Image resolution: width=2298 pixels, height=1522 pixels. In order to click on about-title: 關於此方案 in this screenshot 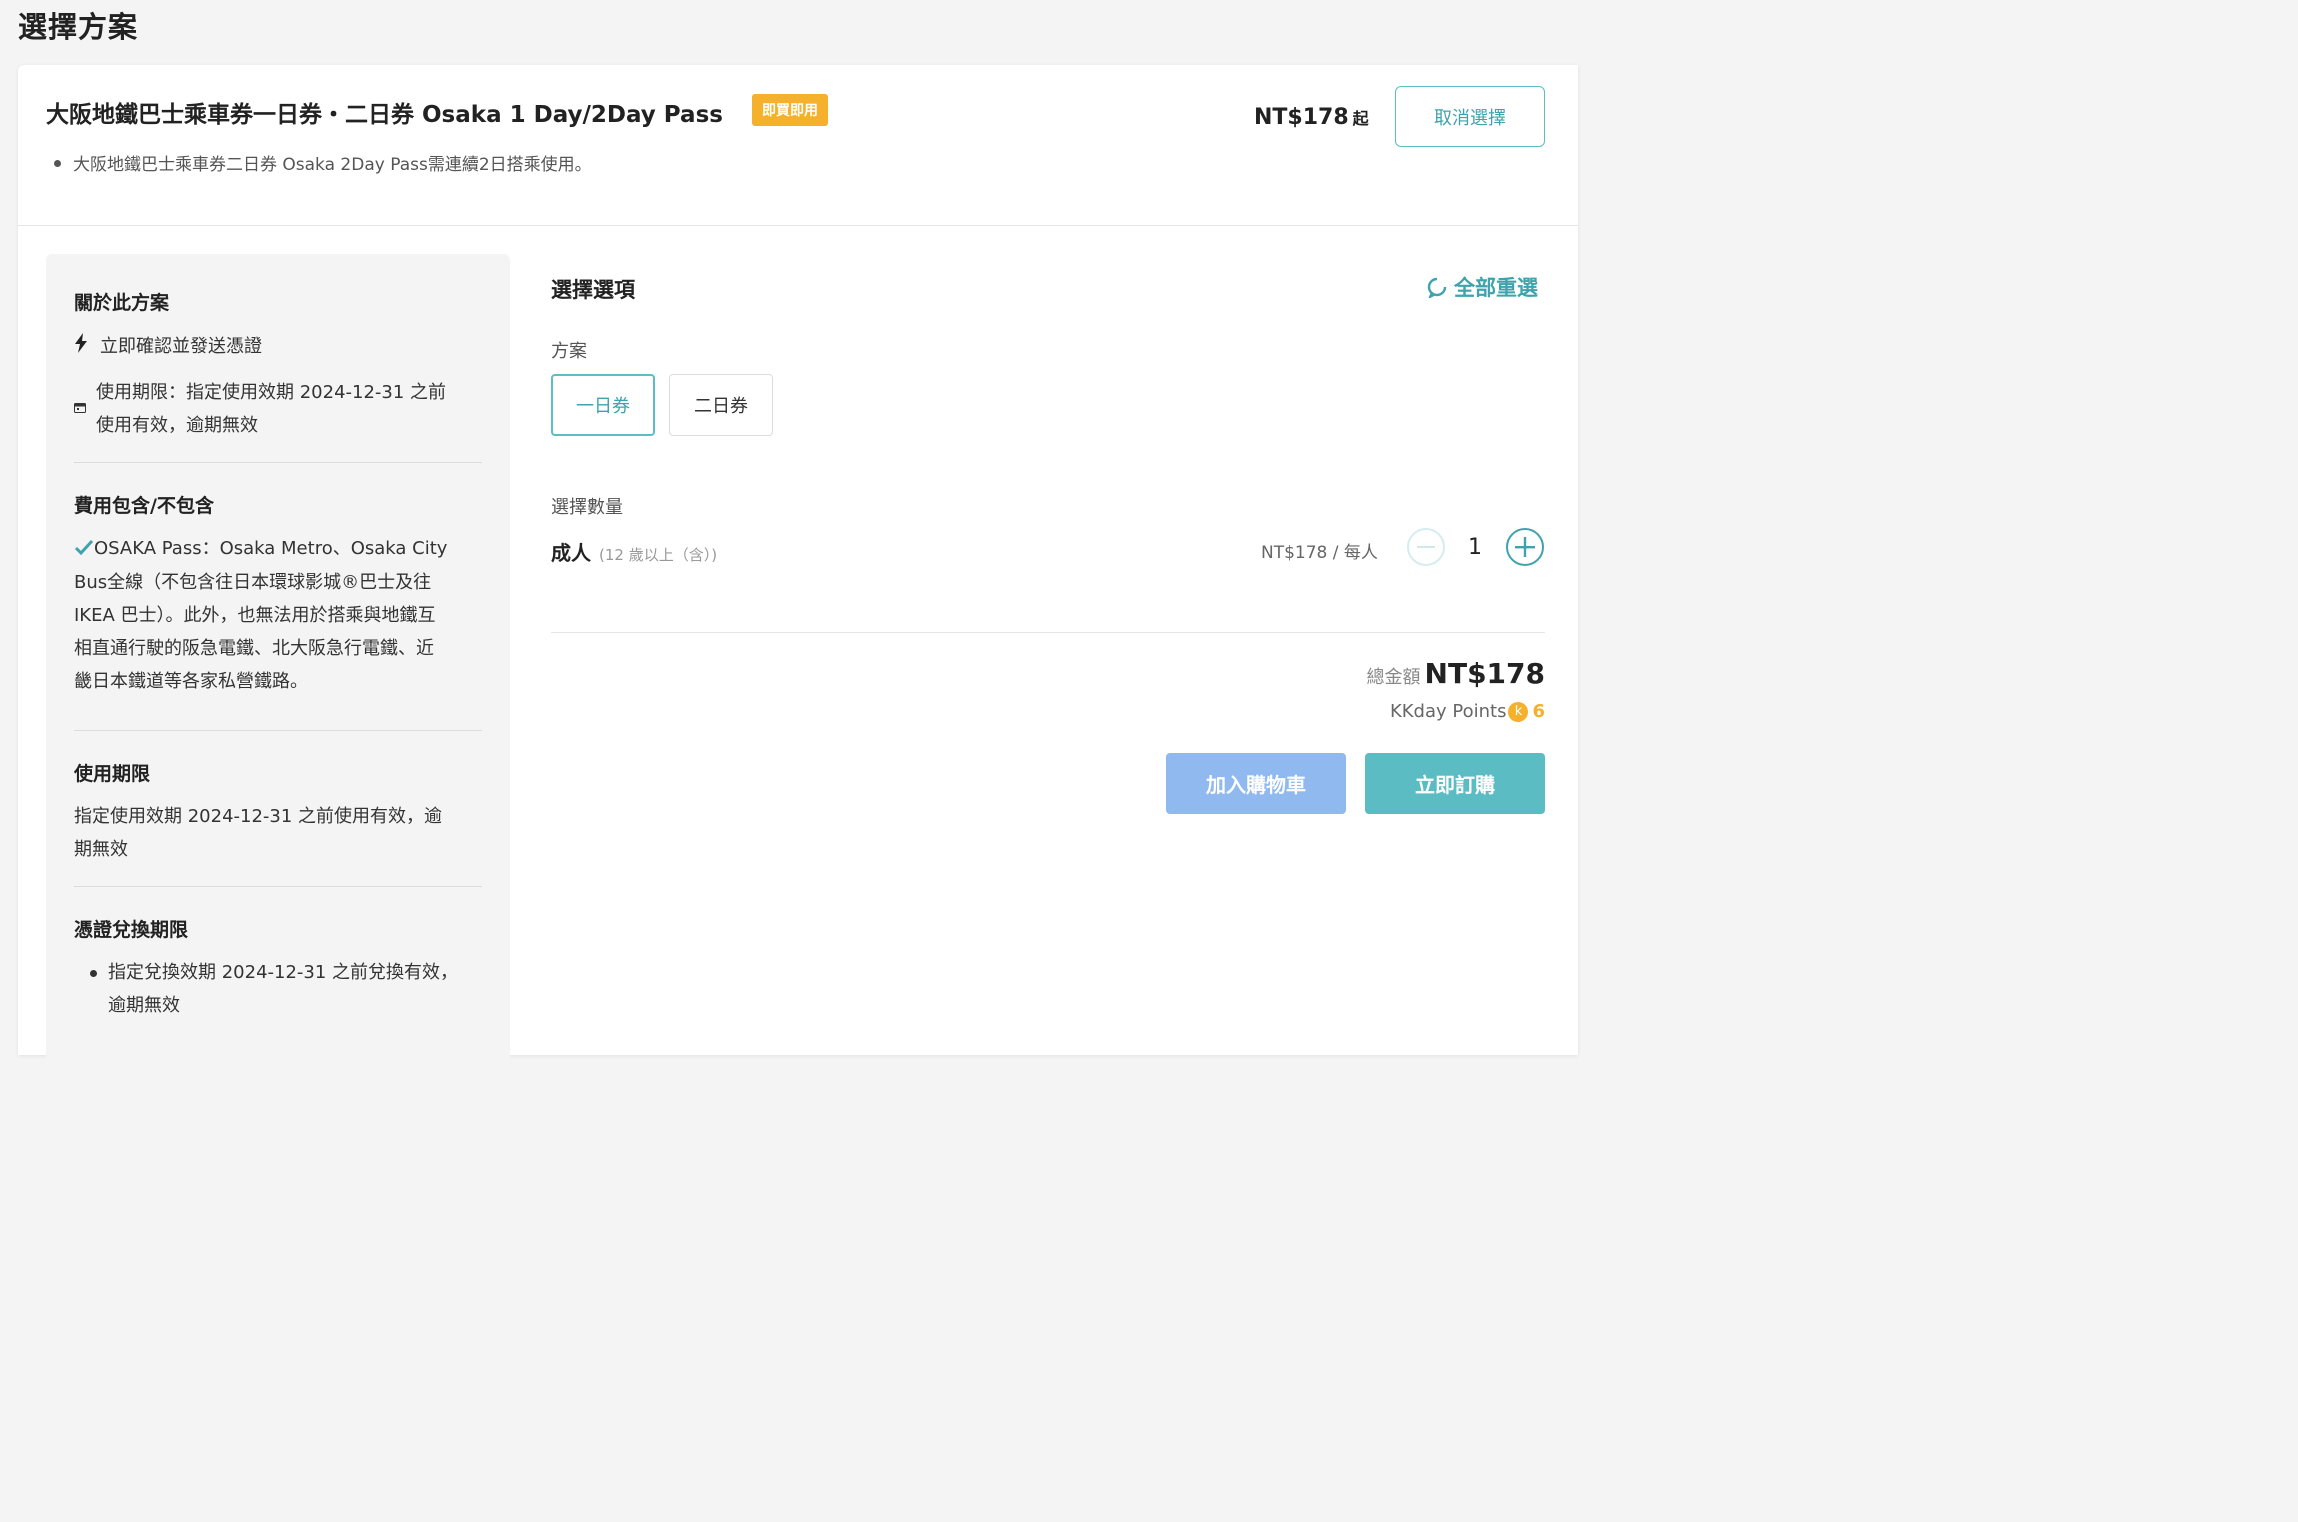, I will do `click(122, 303)`.